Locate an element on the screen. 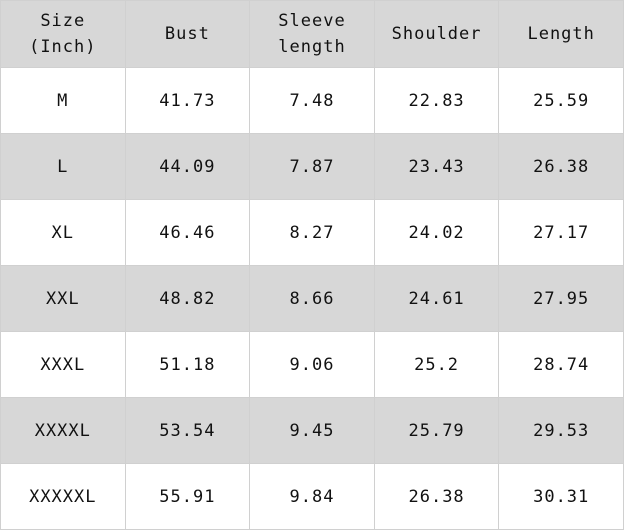 Image resolution: width=624 pixels, height=530 pixels. header-size: Size (Inch) is located at coordinates (63, 34).